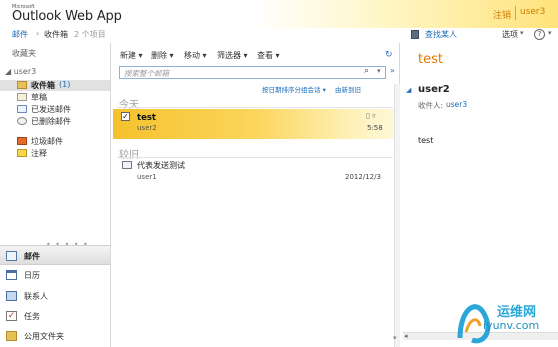 The width and height of the screenshot is (558, 347). What do you see at coordinates (129, 155) in the screenshot?
I see `group-header-older: 较旧` at bounding box center [129, 155].